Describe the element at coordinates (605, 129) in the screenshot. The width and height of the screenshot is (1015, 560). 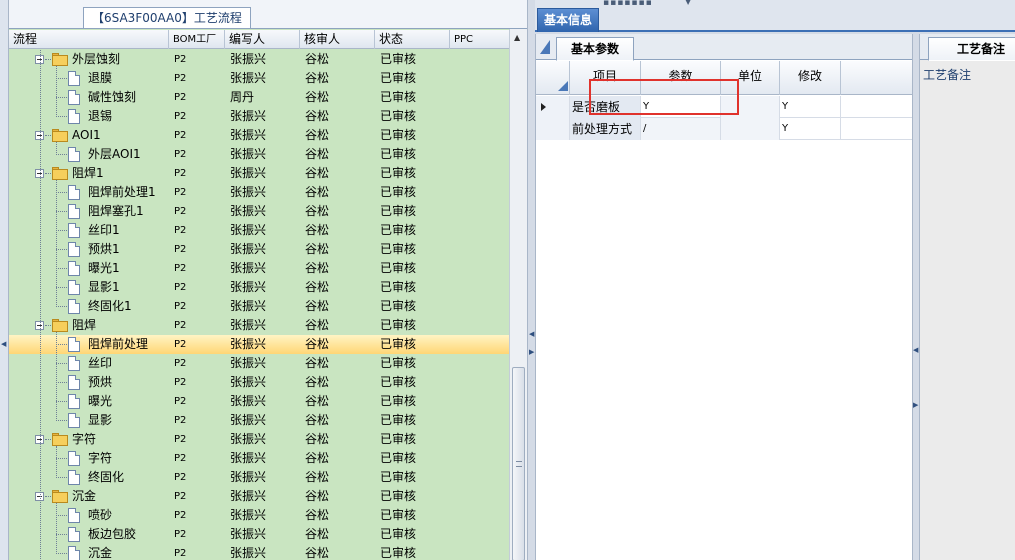
I see `params-cell-item: 前处理方式` at that location.